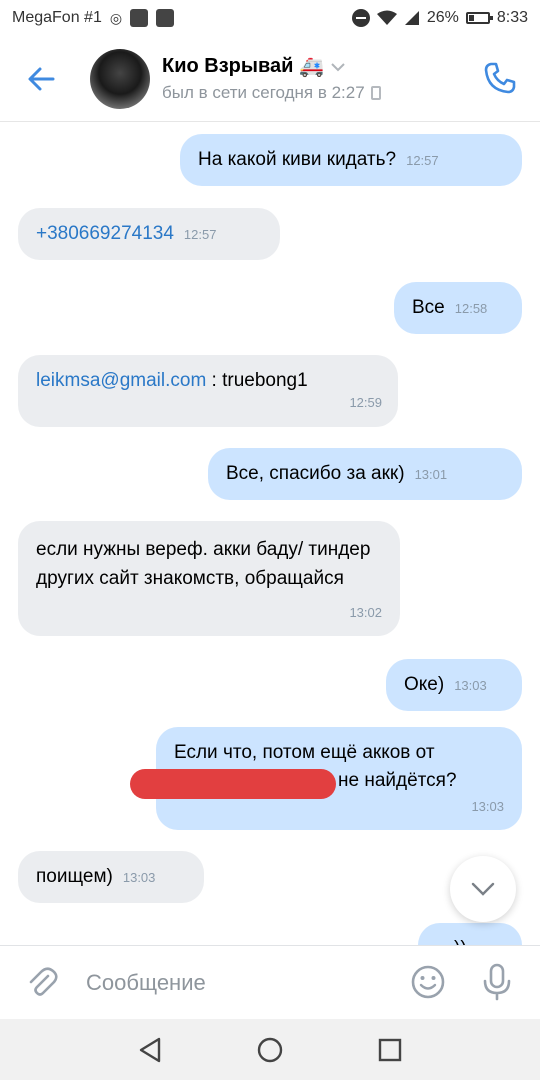  What do you see at coordinates (471, 308) in the screenshot?
I see `message-time: 12:58` at bounding box center [471, 308].